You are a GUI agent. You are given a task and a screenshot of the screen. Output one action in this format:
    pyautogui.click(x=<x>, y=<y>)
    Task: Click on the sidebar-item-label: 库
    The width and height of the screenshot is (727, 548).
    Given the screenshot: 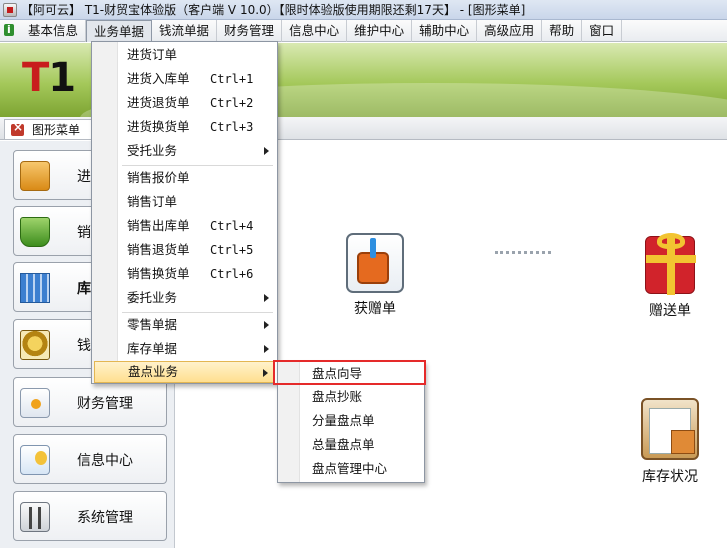 What is the action you would take?
    pyautogui.click(x=84, y=289)
    